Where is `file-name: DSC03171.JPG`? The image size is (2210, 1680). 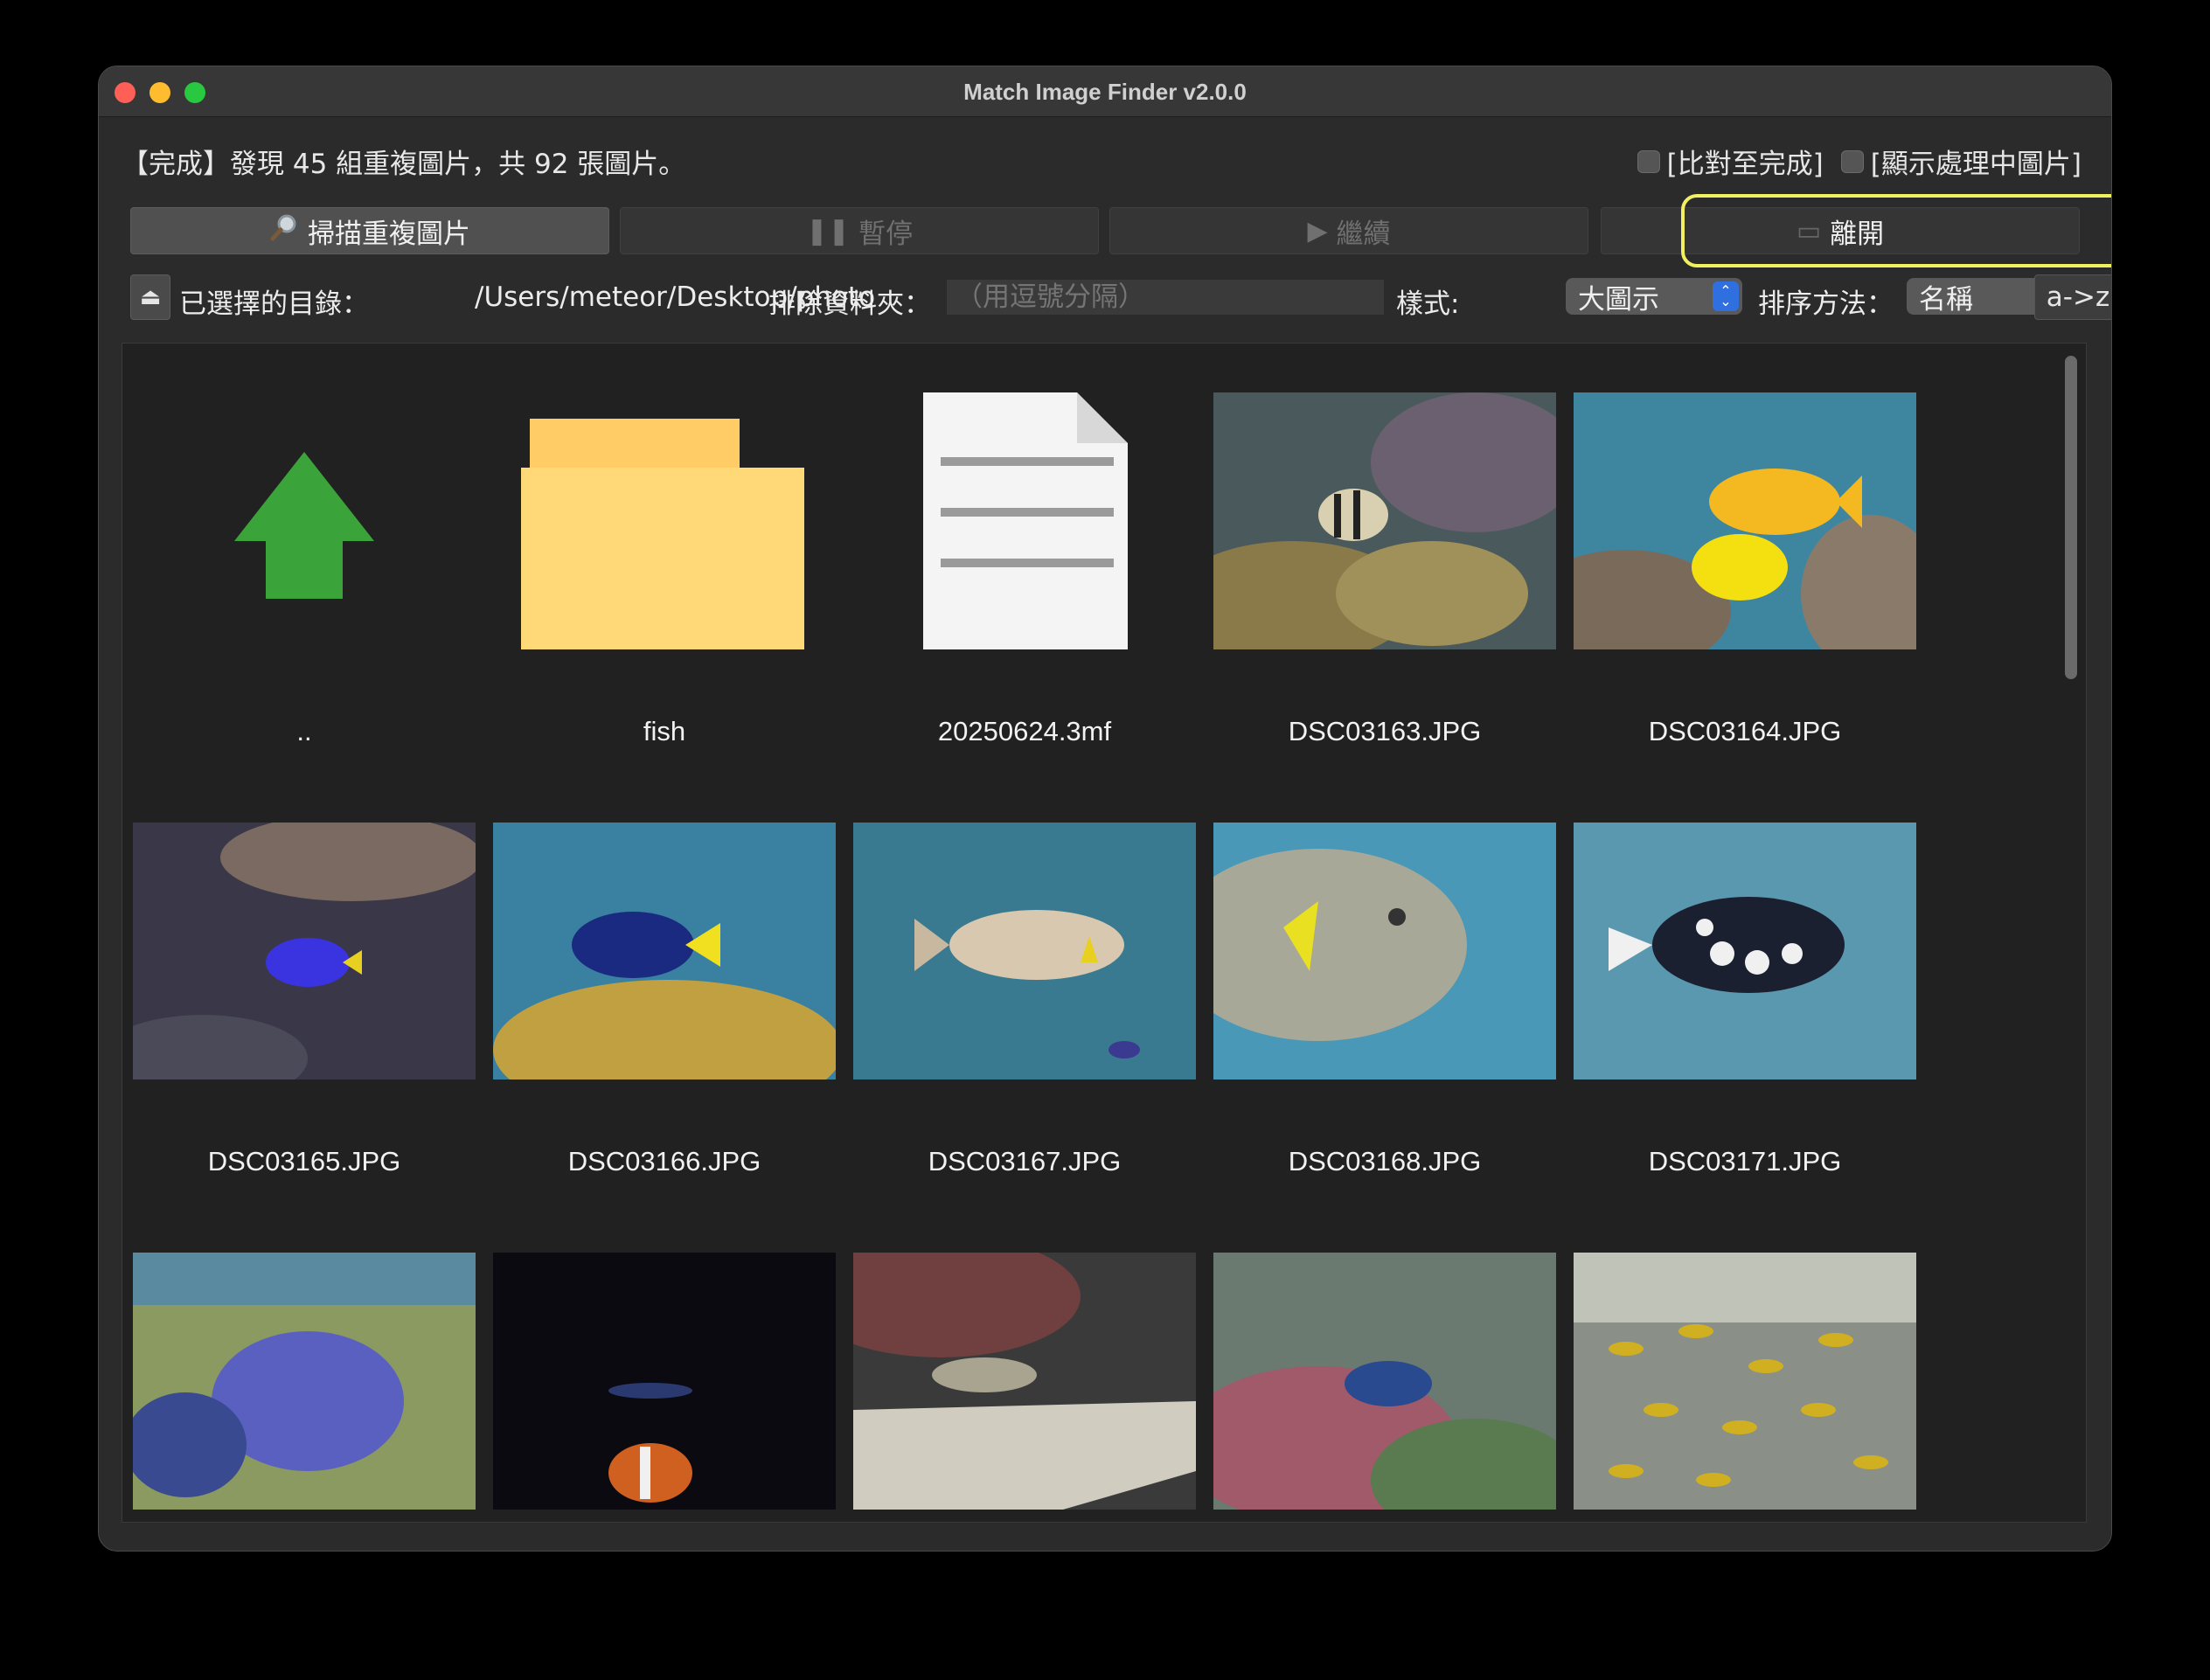 file-name: DSC03171.JPG is located at coordinates (1745, 1161).